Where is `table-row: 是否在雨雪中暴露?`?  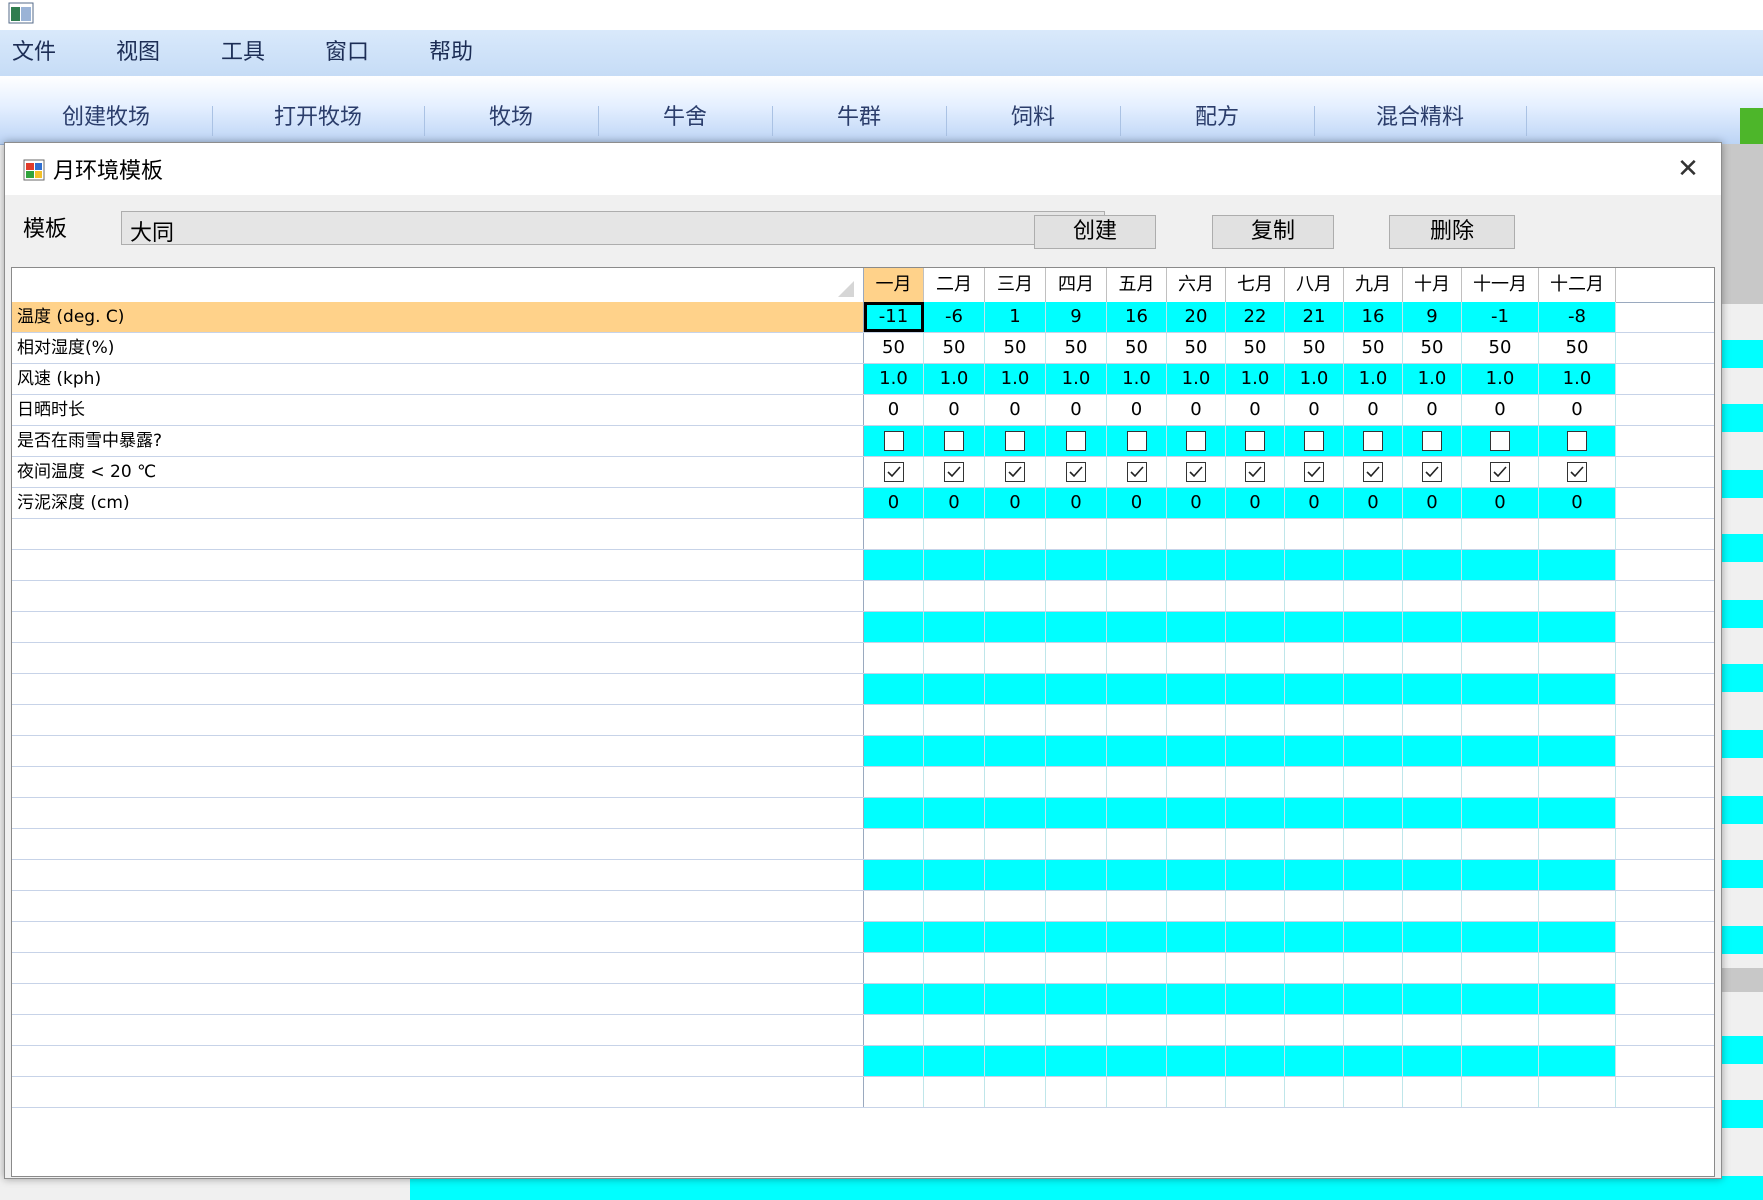
table-row: 是否在雨雪中暴露? is located at coordinates (863, 441).